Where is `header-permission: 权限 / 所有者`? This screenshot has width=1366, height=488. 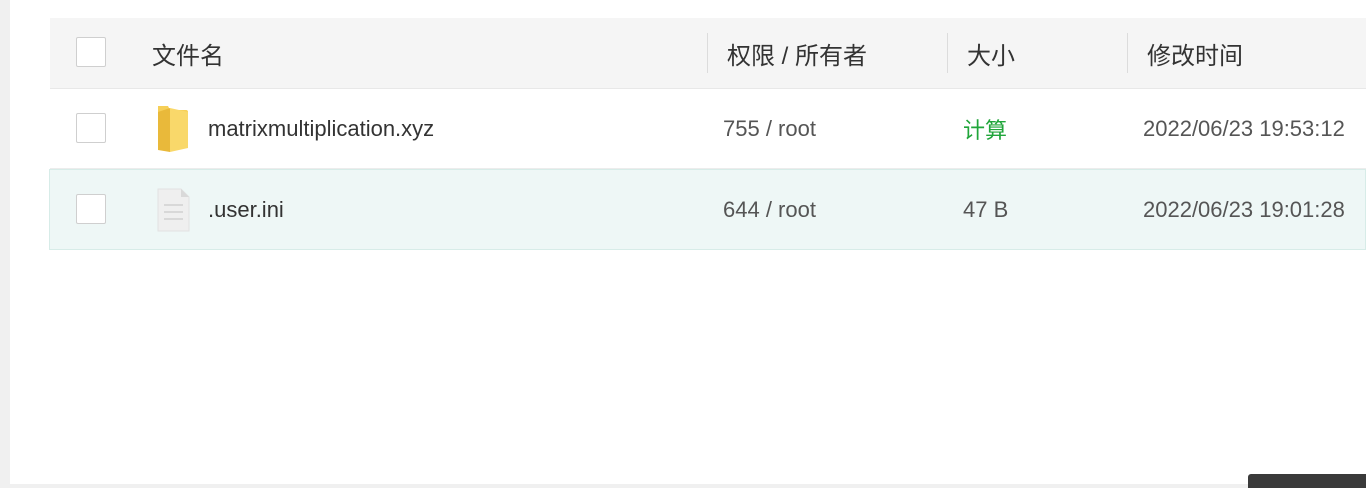
header-permission: 权限 / 所有者 is located at coordinates (797, 53).